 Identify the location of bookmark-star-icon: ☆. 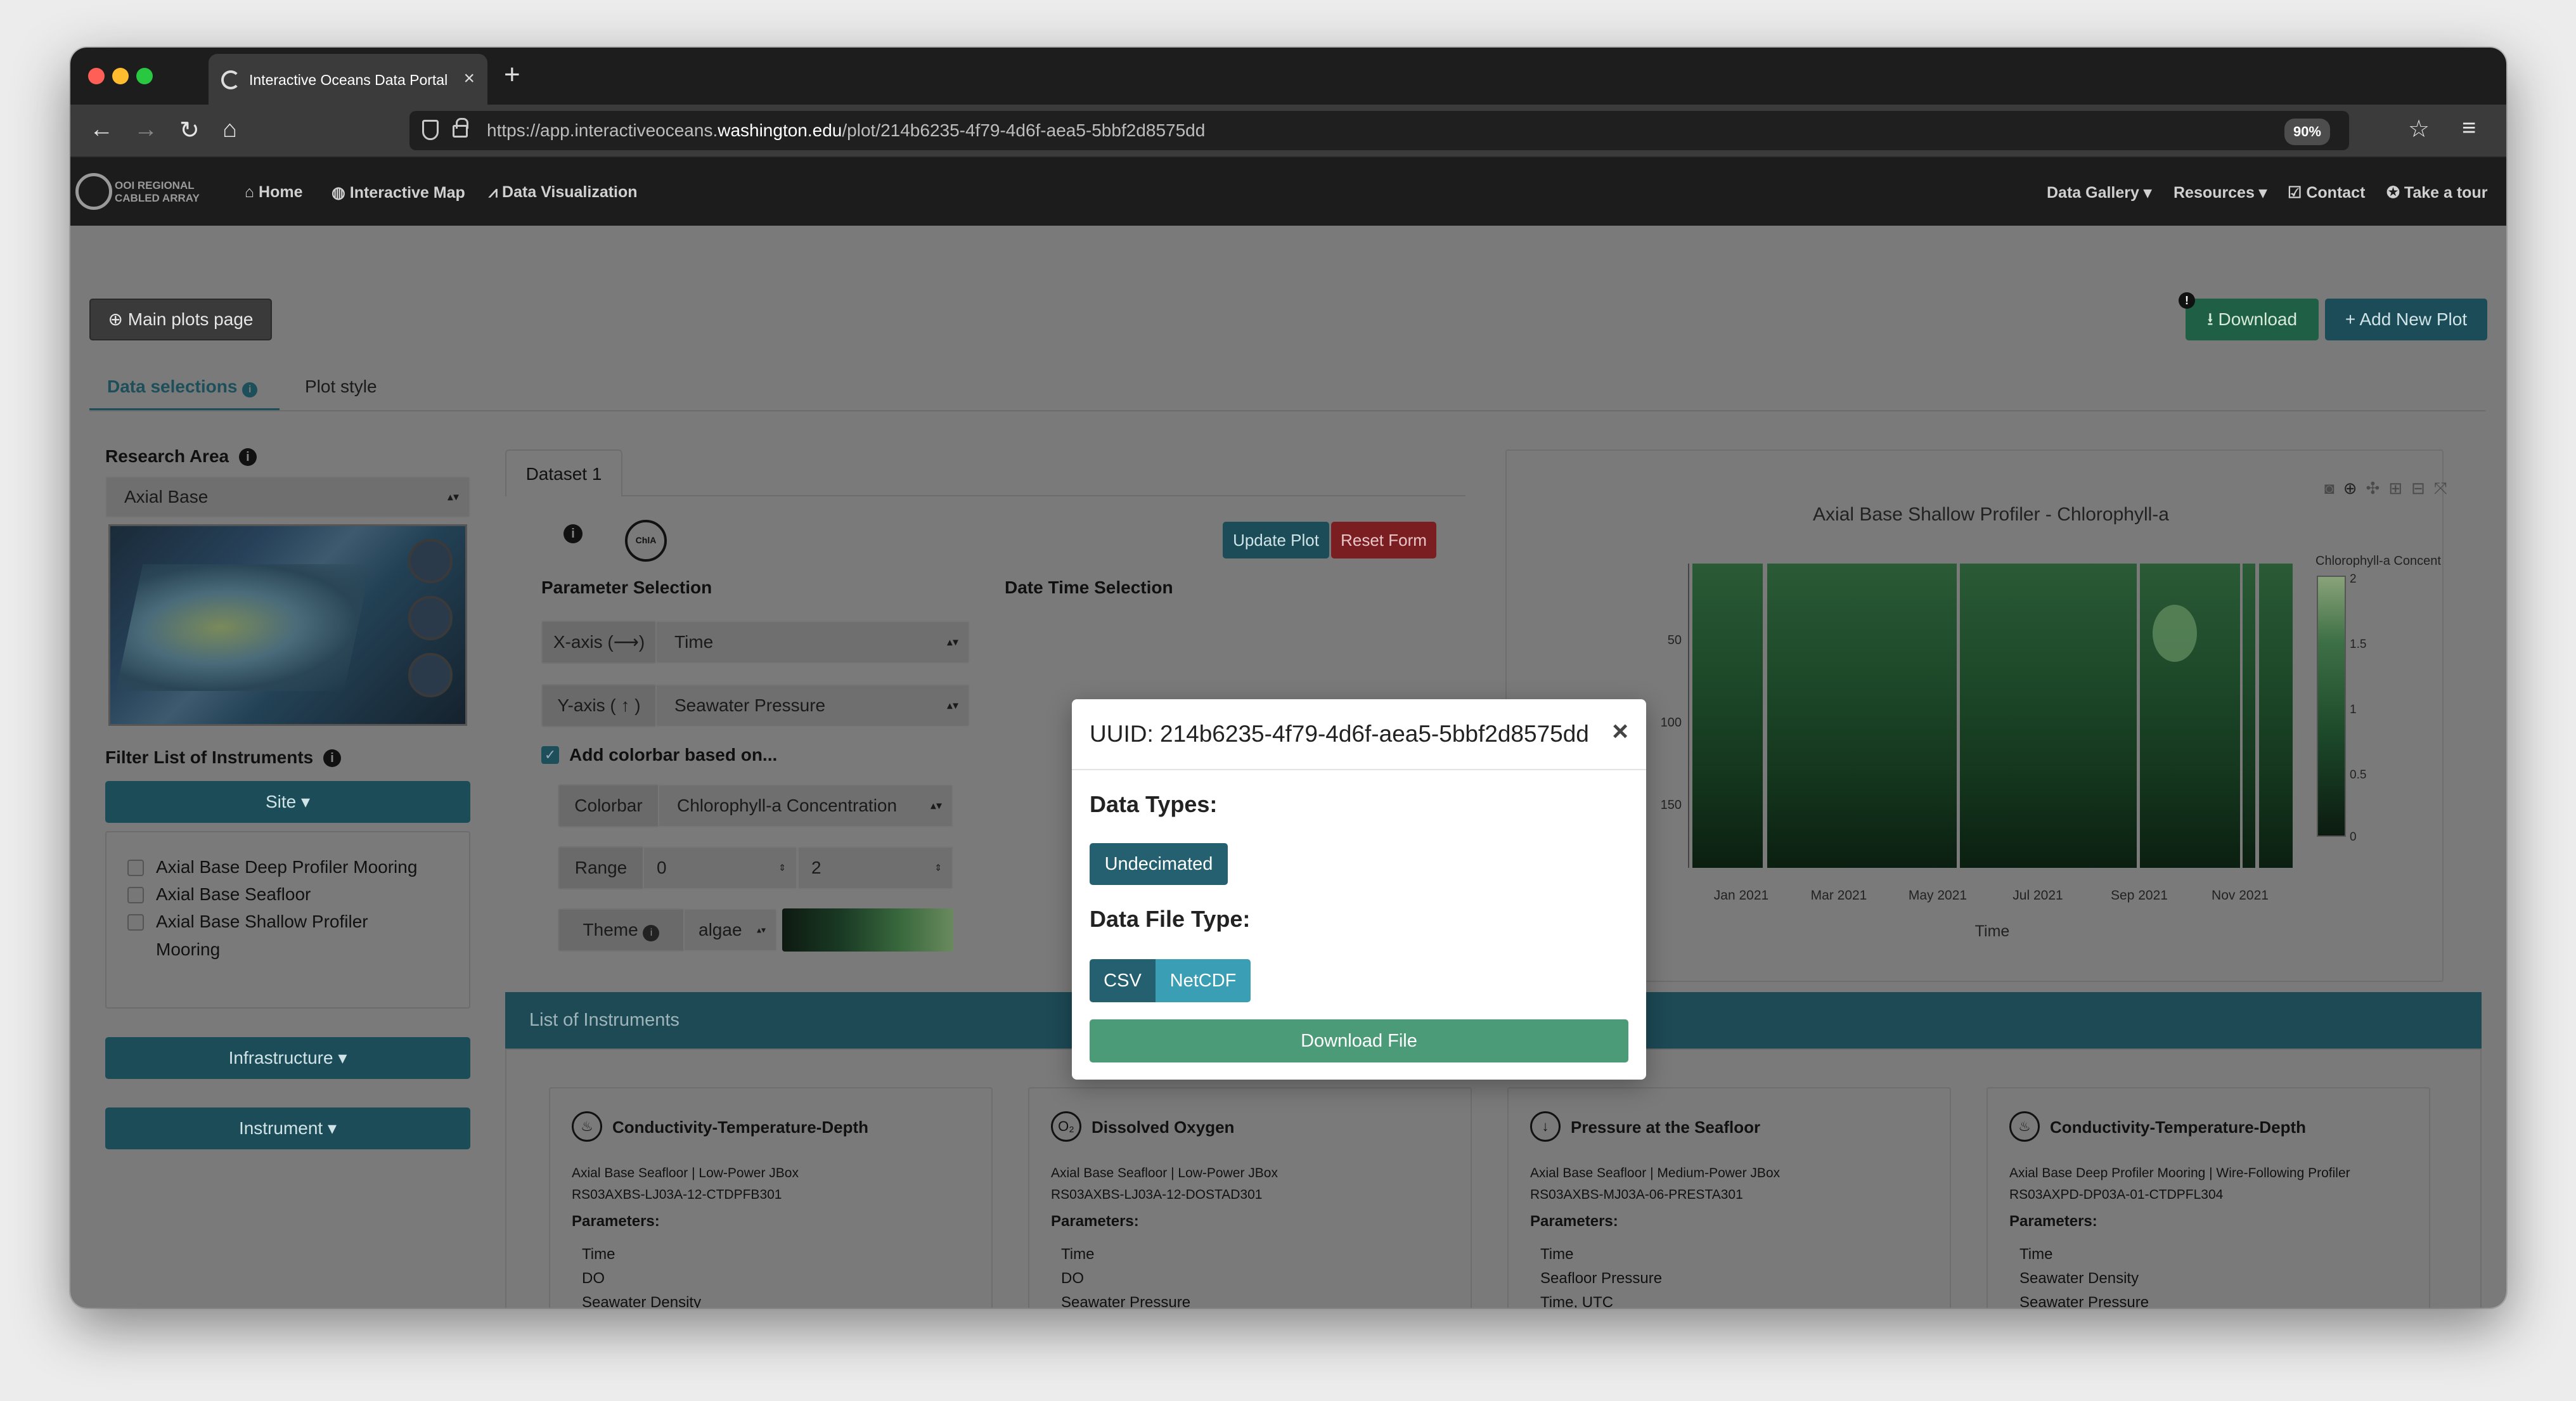
(2419, 129).